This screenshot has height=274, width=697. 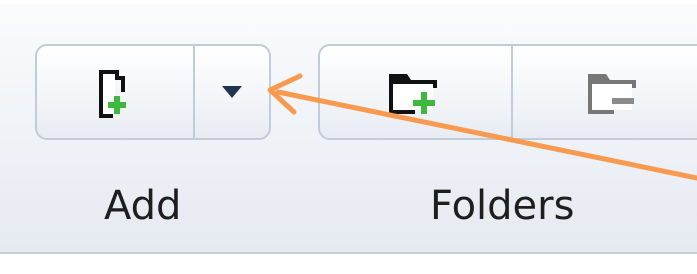 I want to click on ribbon-bottom-edge, so click(x=348, y=263).